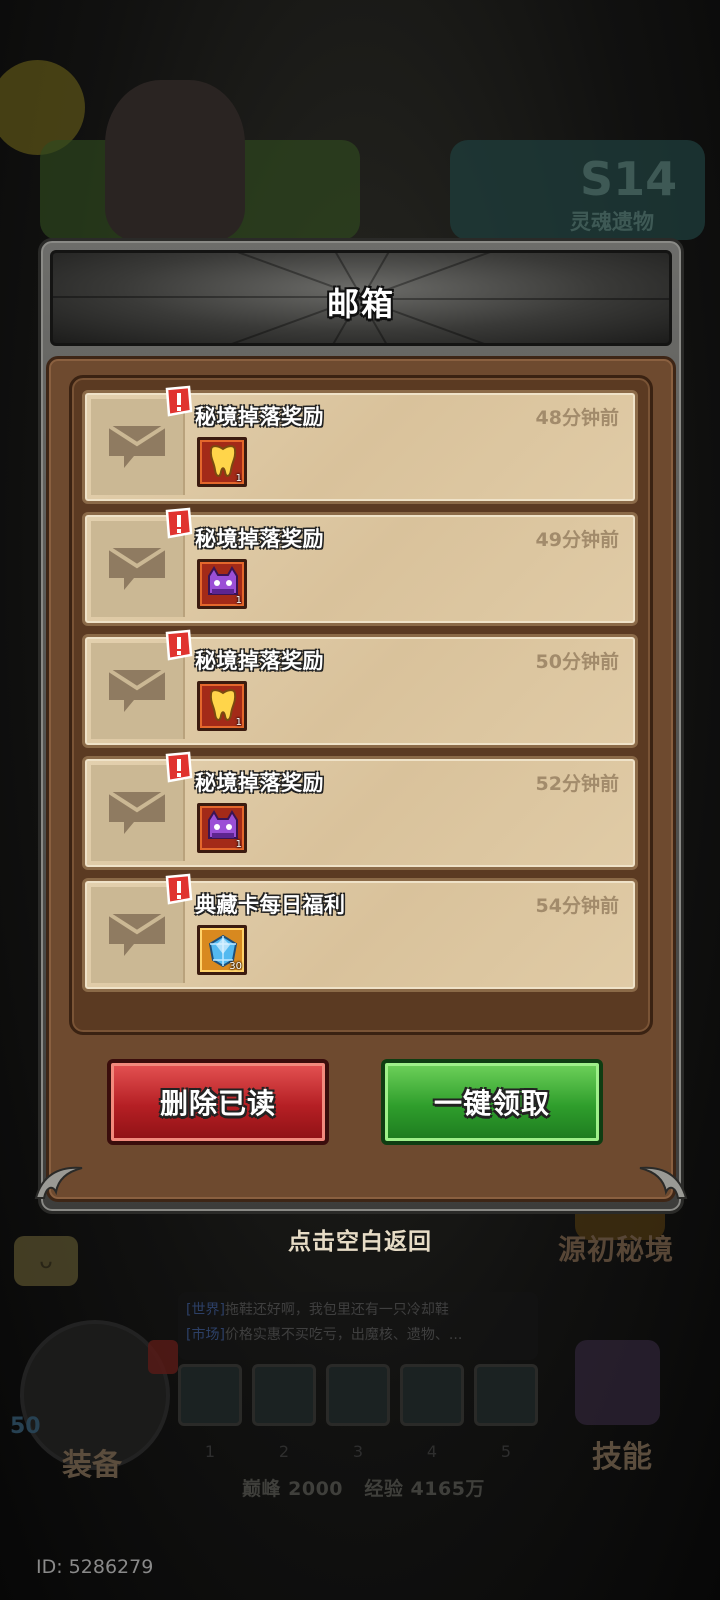 Image resolution: width=720 pixels, height=1600 pixels. Describe the element at coordinates (360, 444) in the screenshot. I see `mail-item: 秘境掉落奖励 48分钟前 1` at that location.